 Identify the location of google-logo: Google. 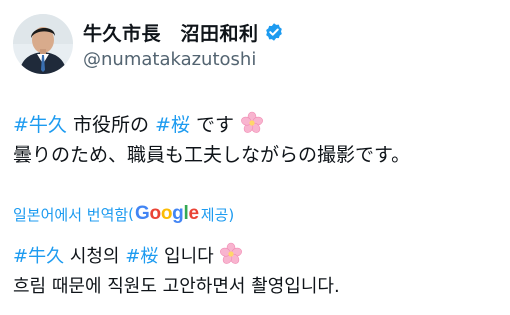
(167, 213).